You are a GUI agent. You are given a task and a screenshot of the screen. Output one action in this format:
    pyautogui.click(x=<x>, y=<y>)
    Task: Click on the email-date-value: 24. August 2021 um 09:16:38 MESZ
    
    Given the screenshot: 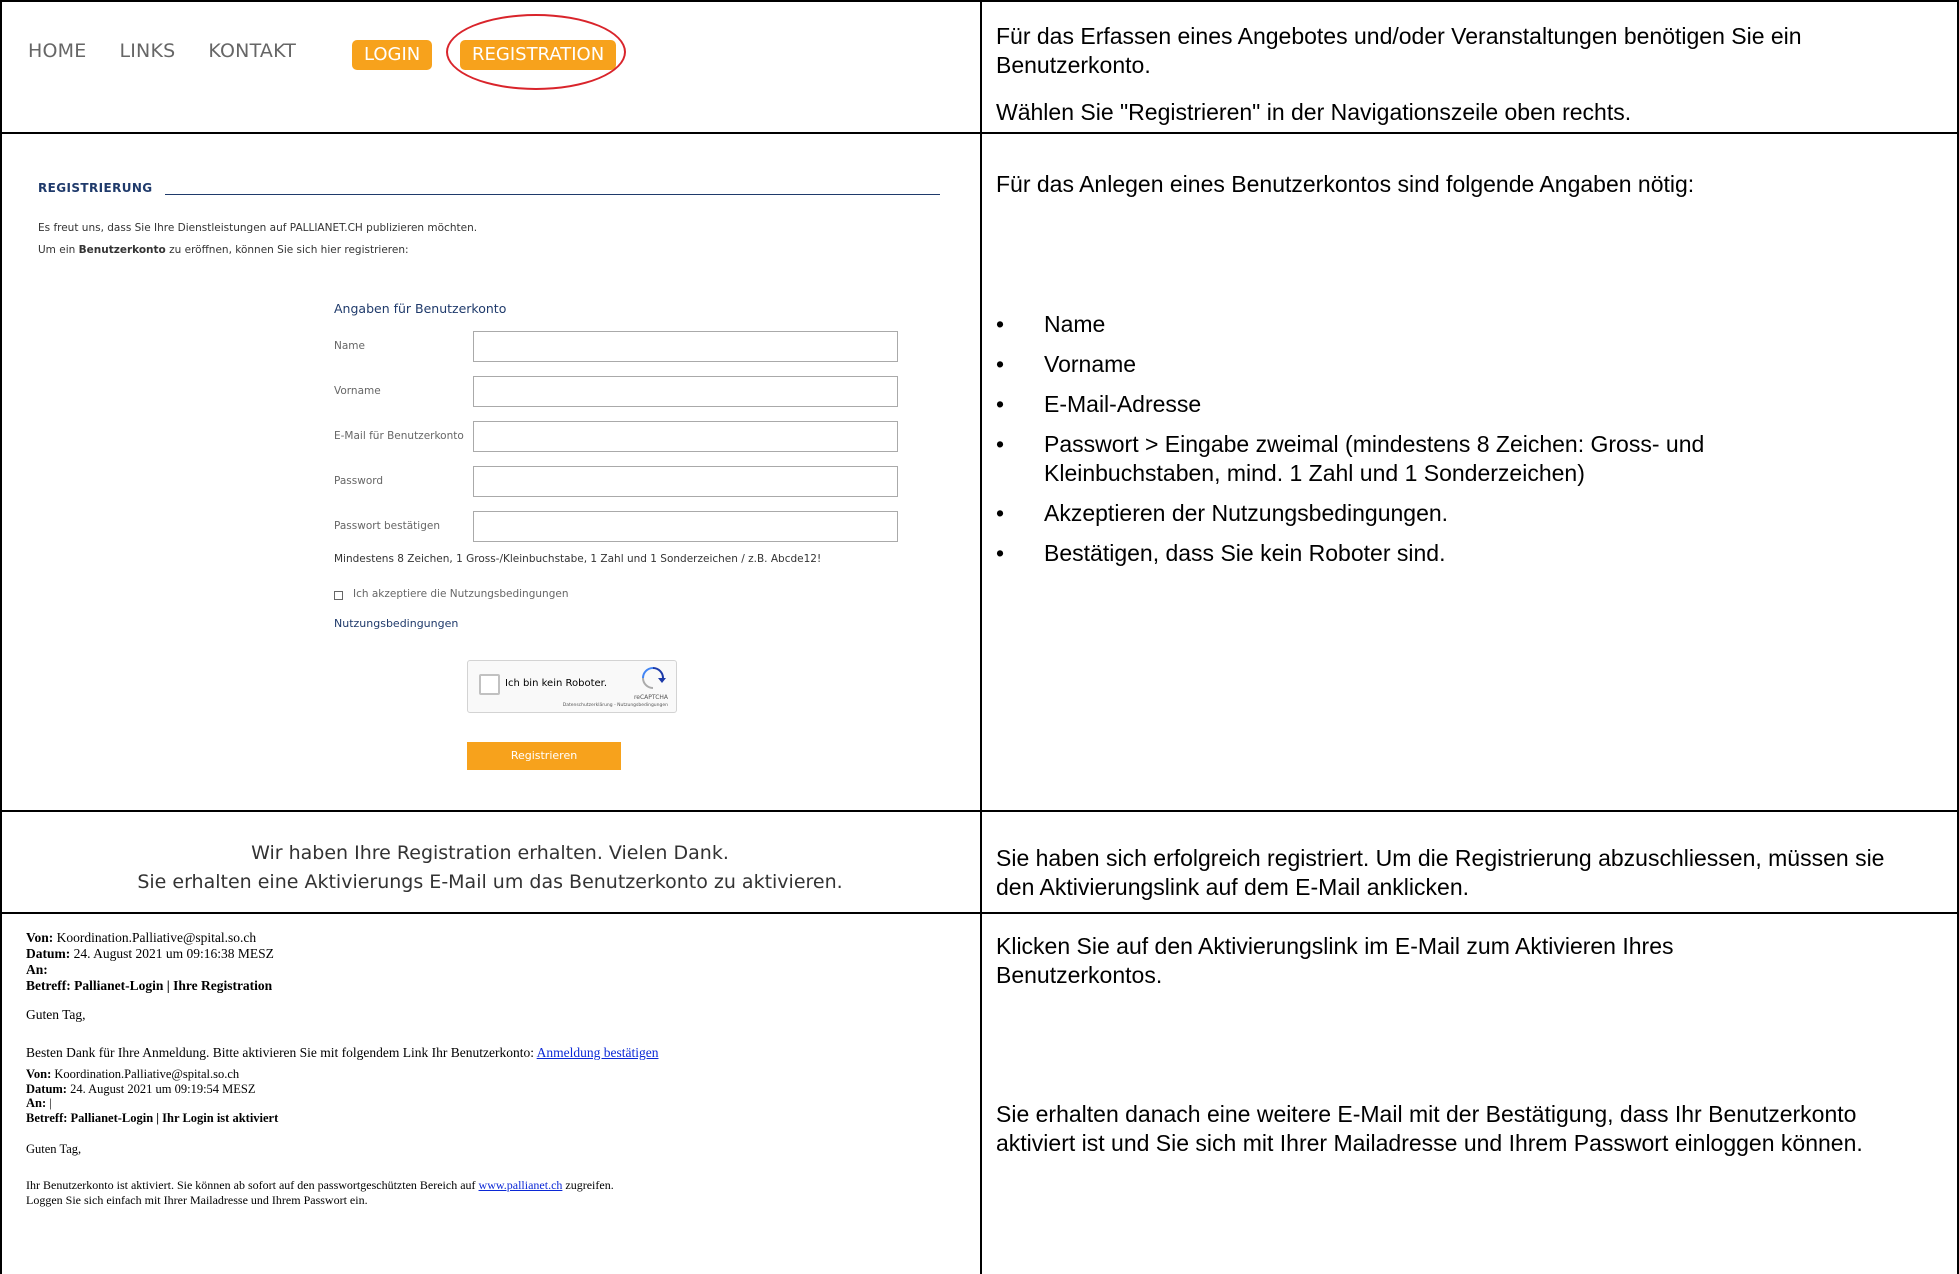 What is the action you would take?
    pyautogui.click(x=172, y=953)
    